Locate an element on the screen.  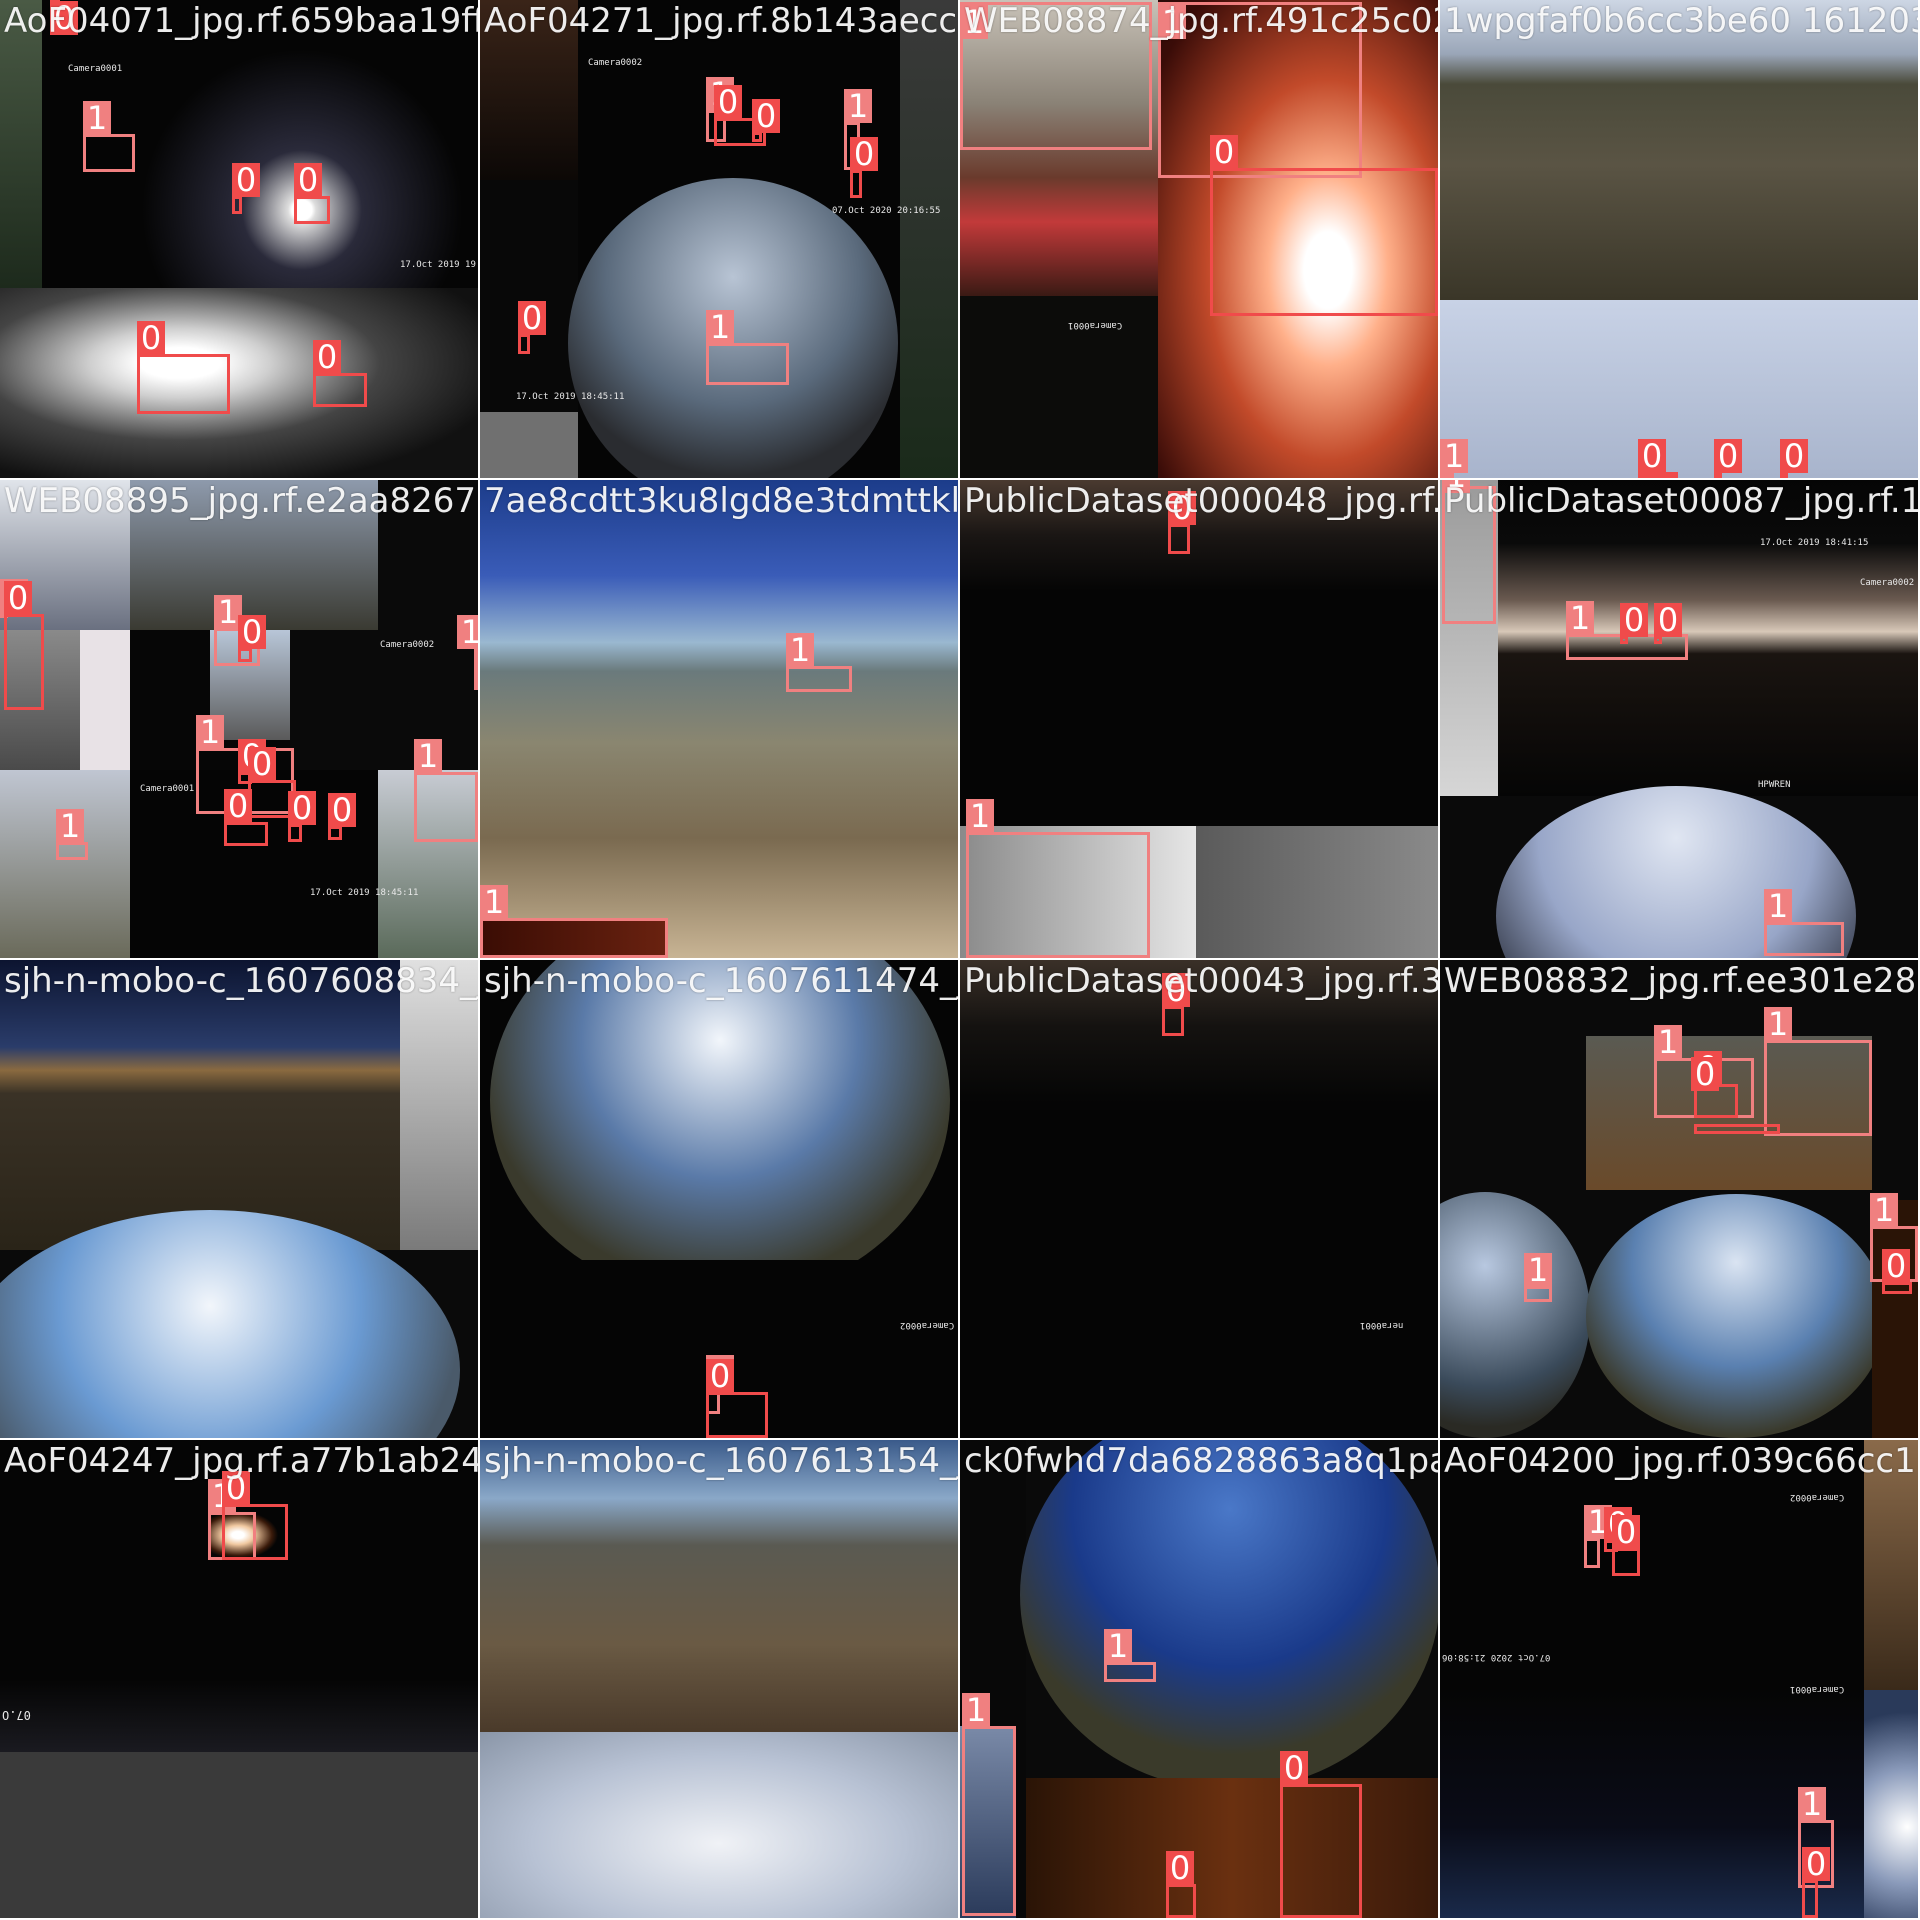
tile-label: AoF04071_jpg.rf.659baa19ff5051f4d721 is located at coordinates (241, 21).